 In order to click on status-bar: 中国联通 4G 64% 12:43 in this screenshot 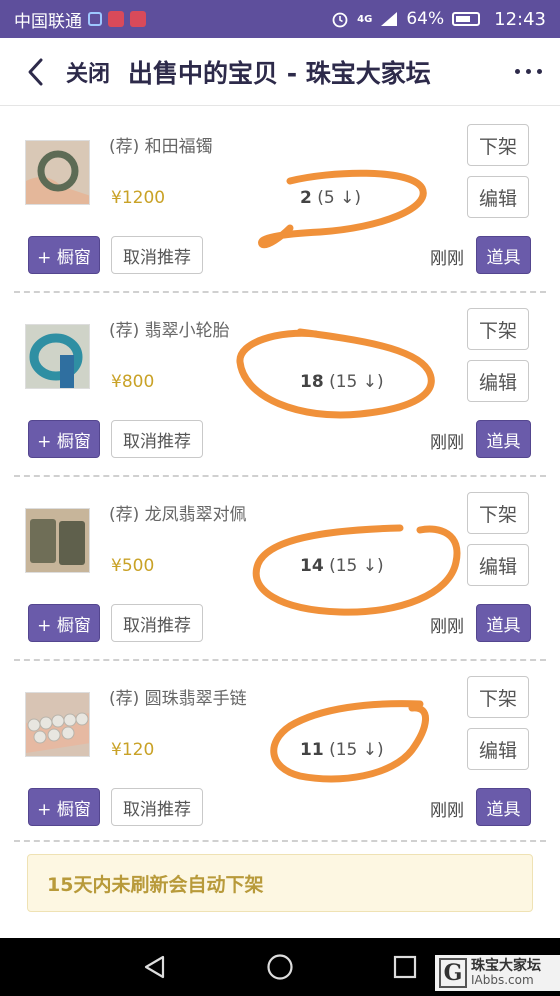, I will do `click(280, 19)`.